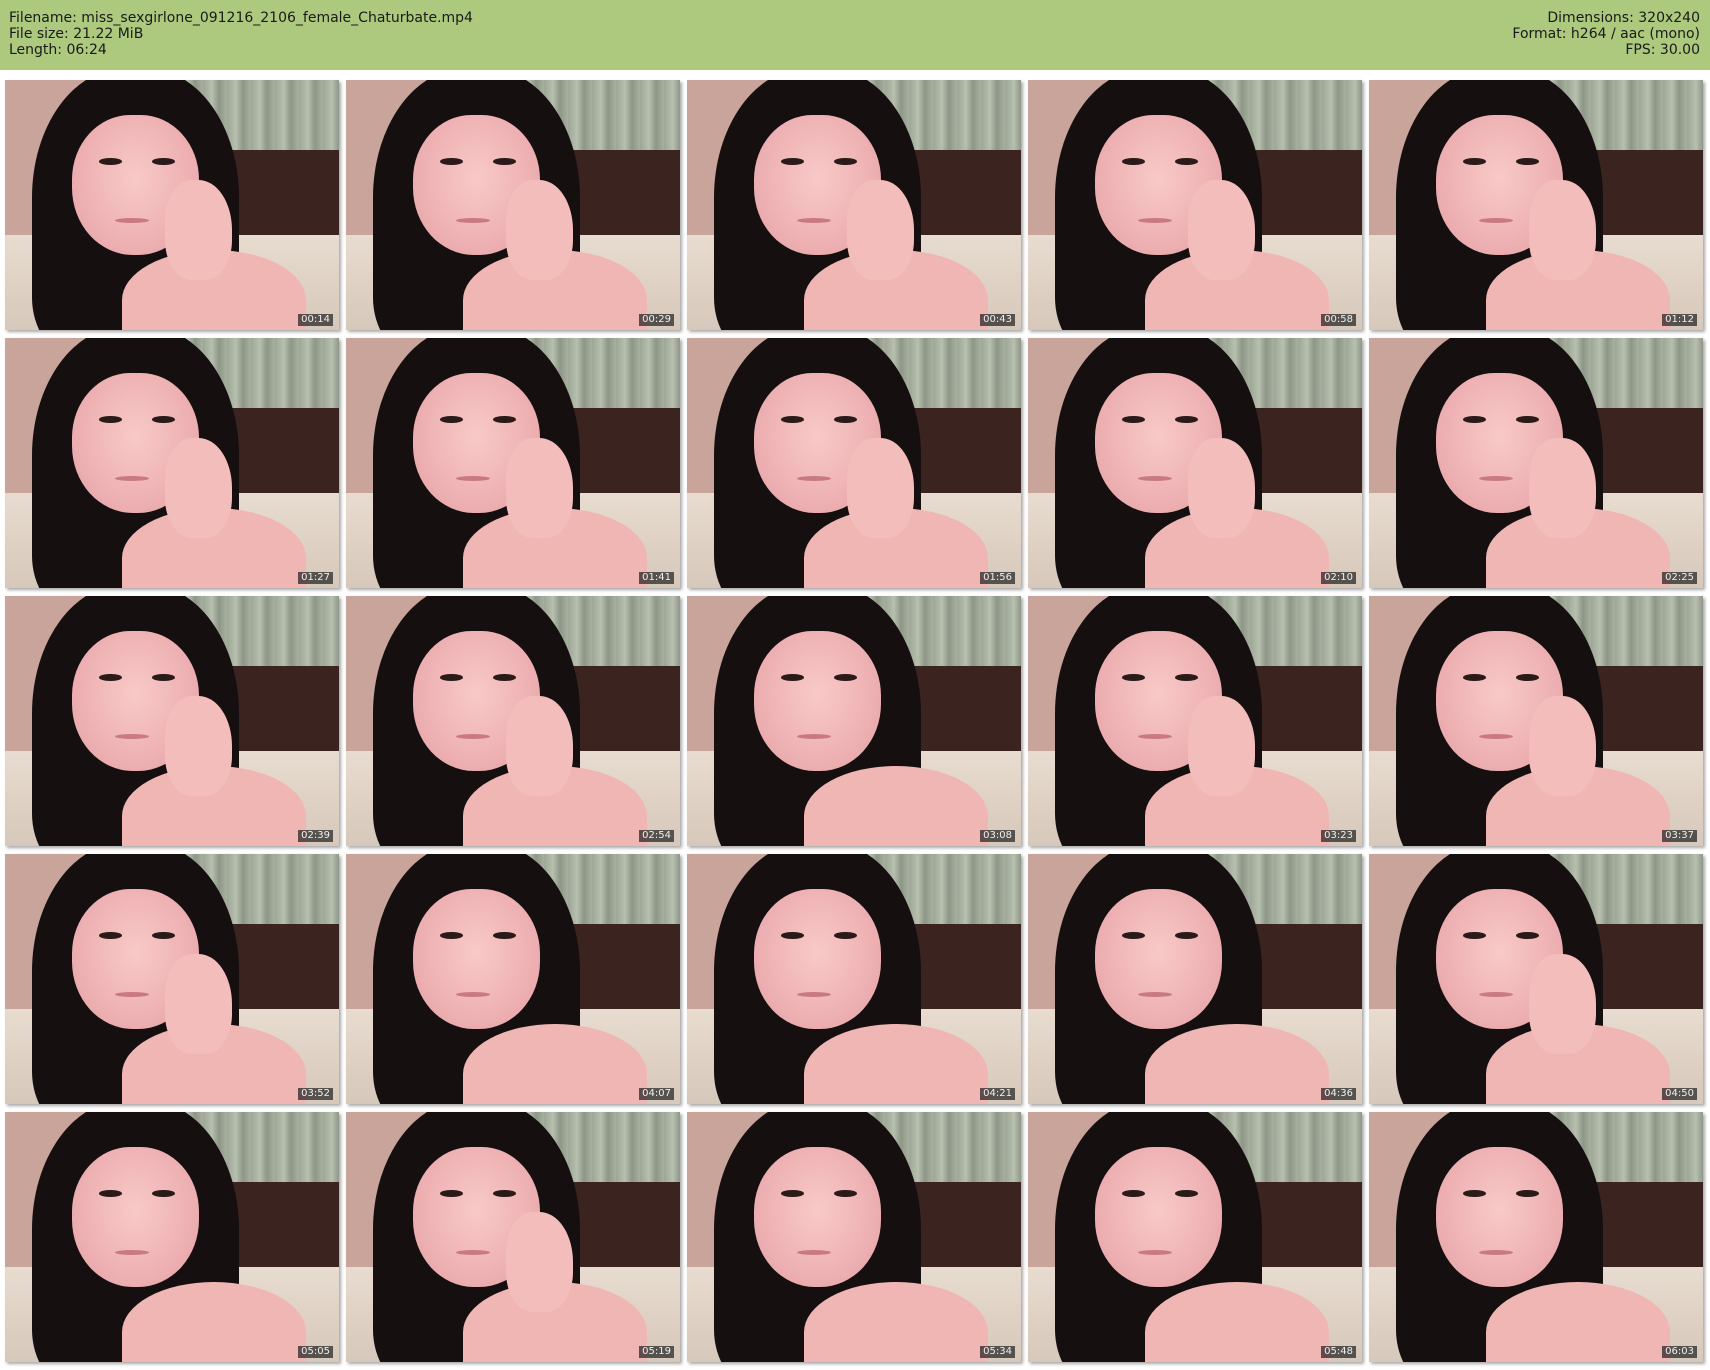 The height and width of the screenshot is (1370, 1710). I want to click on timestamp-label: 00:43, so click(997, 320).